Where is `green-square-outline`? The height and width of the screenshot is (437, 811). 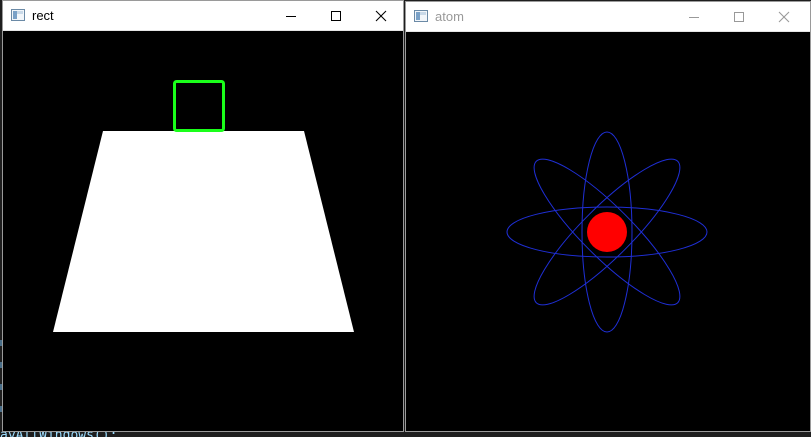 green-square-outline is located at coordinates (199, 106).